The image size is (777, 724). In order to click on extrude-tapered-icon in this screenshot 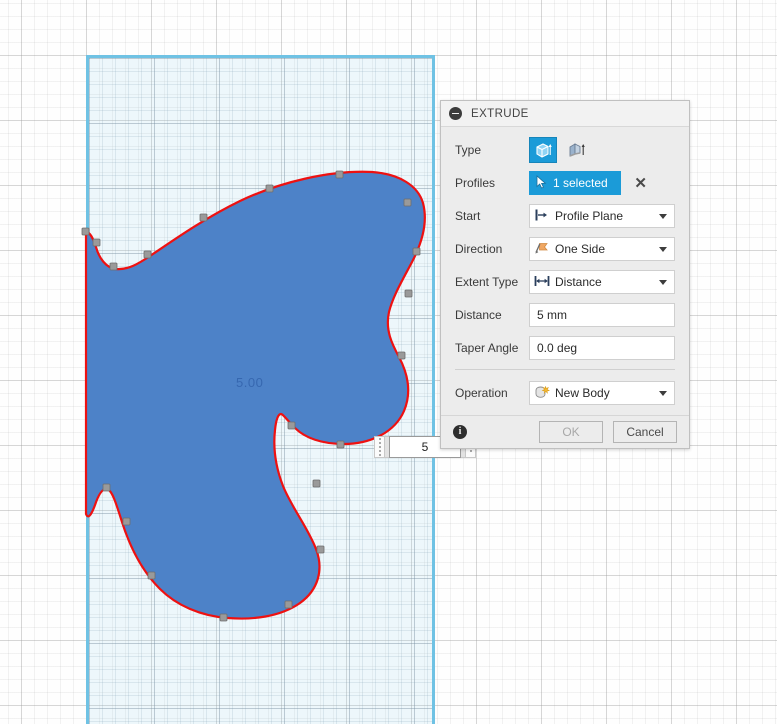, I will do `click(576, 150)`.